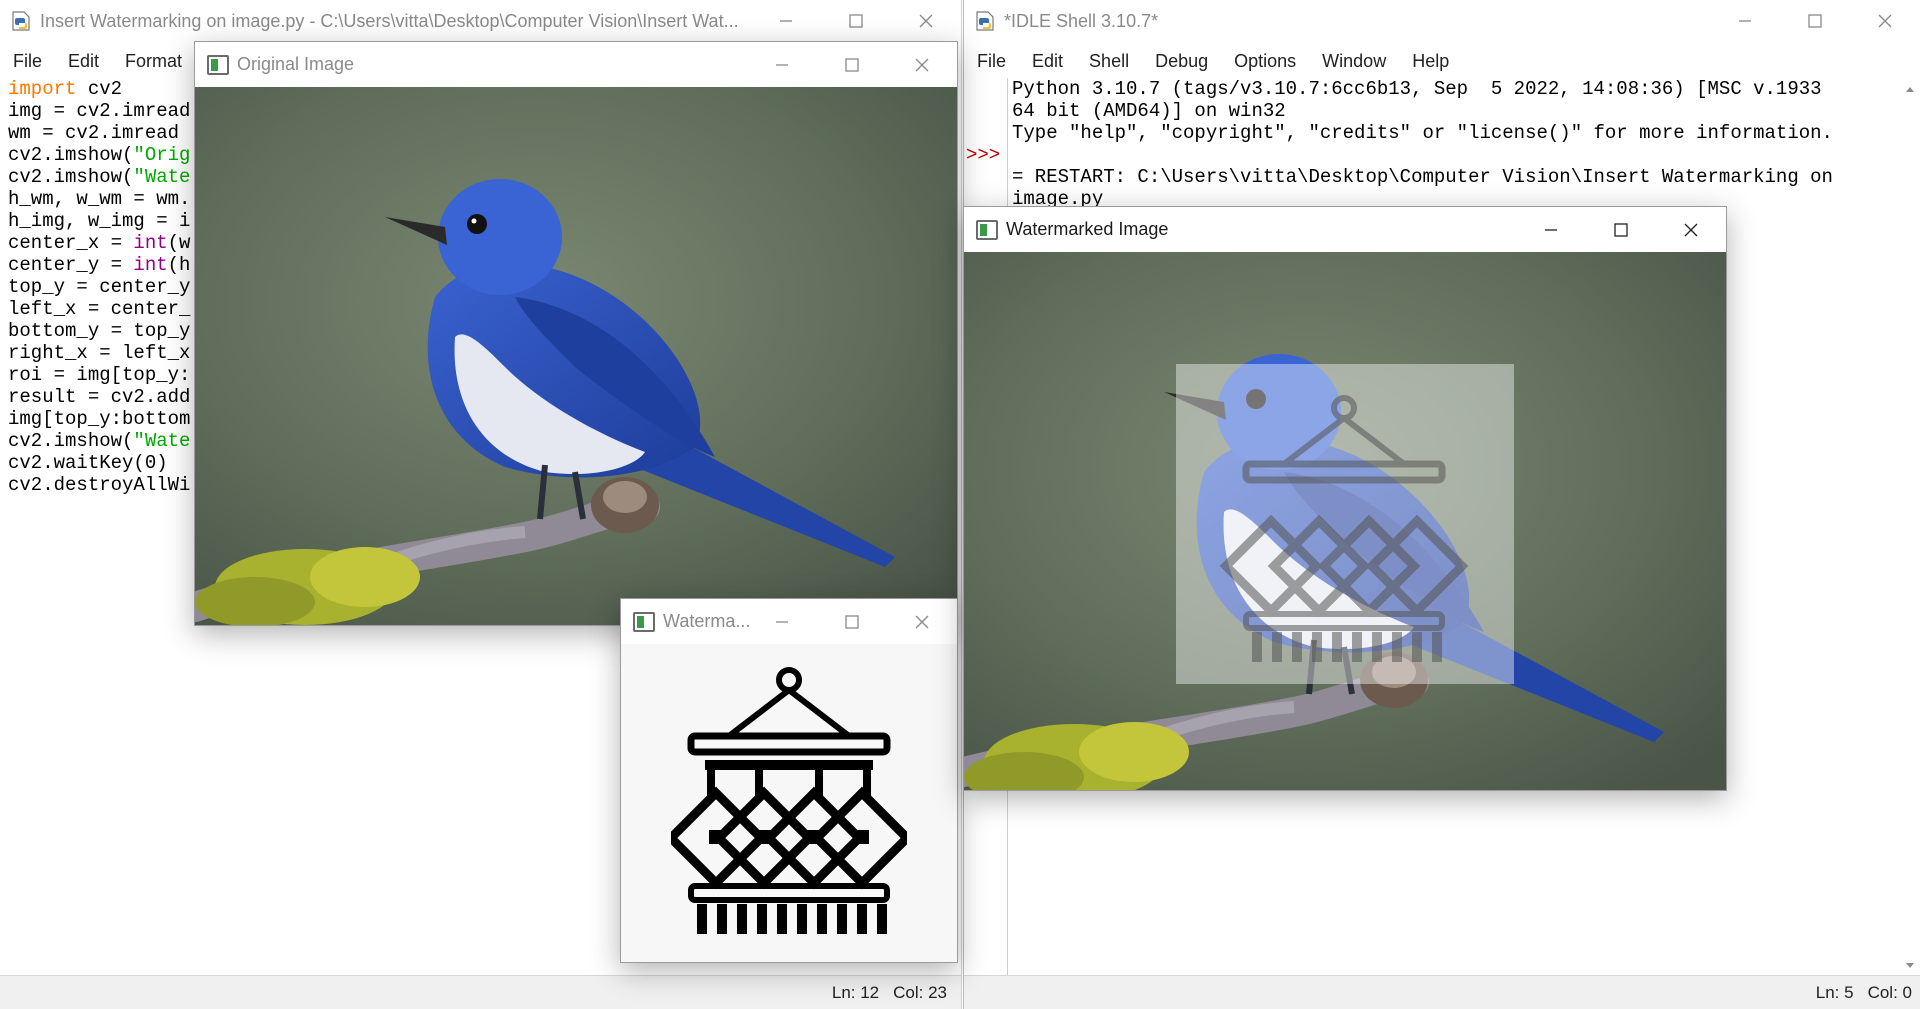 The height and width of the screenshot is (1009, 1920). What do you see at coordinates (1889, 992) in the screenshot?
I see `status-col: Col: 0` at bounding box center [1889, 992].